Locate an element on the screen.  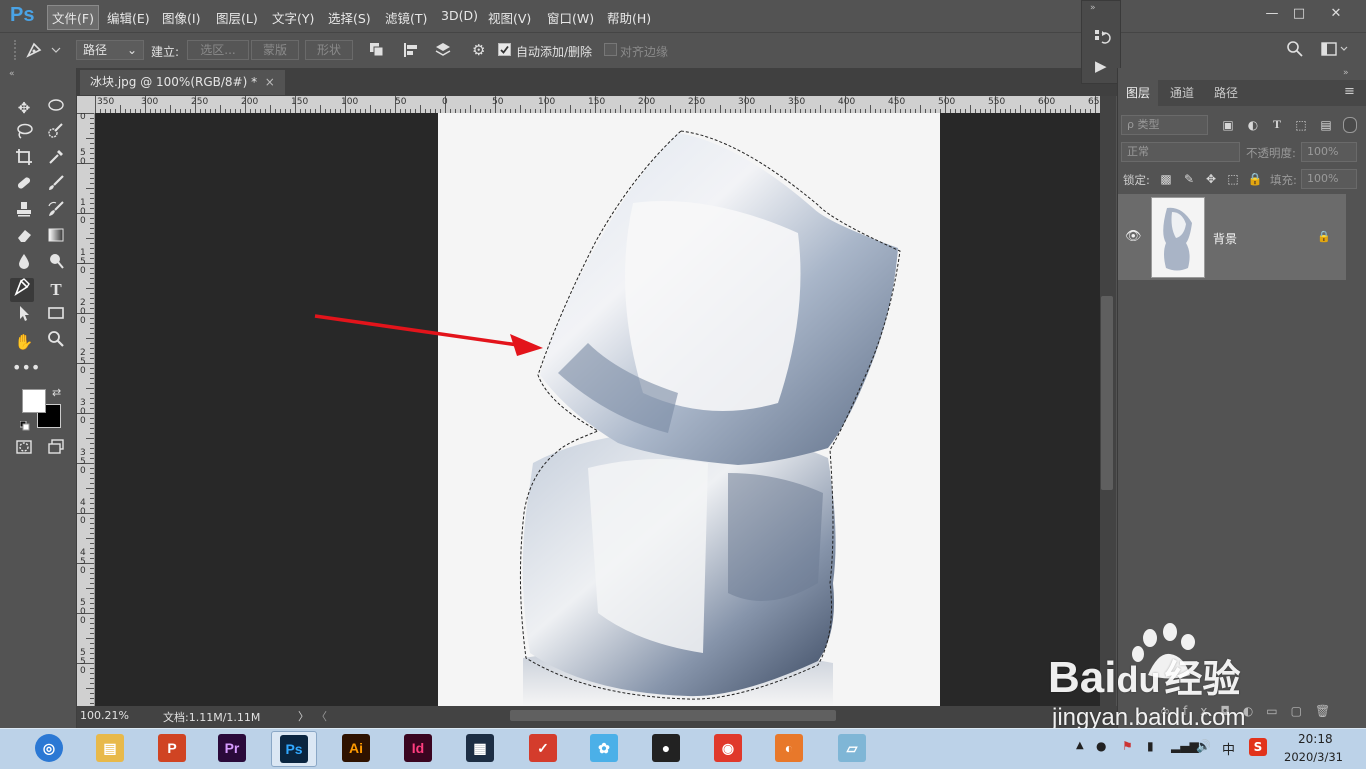
foreground-color-swatch is located at coordinates (34, 401).